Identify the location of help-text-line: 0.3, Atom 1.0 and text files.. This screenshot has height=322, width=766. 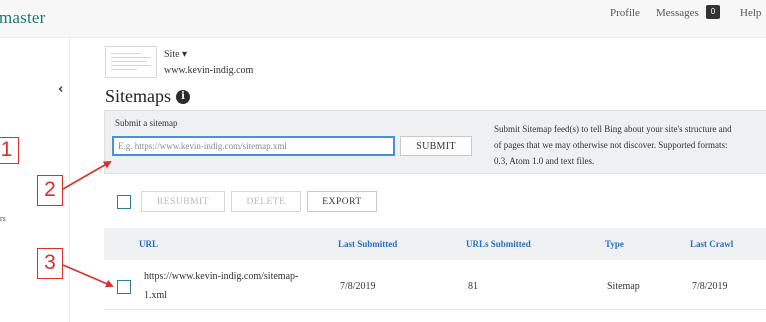
(544, 161).